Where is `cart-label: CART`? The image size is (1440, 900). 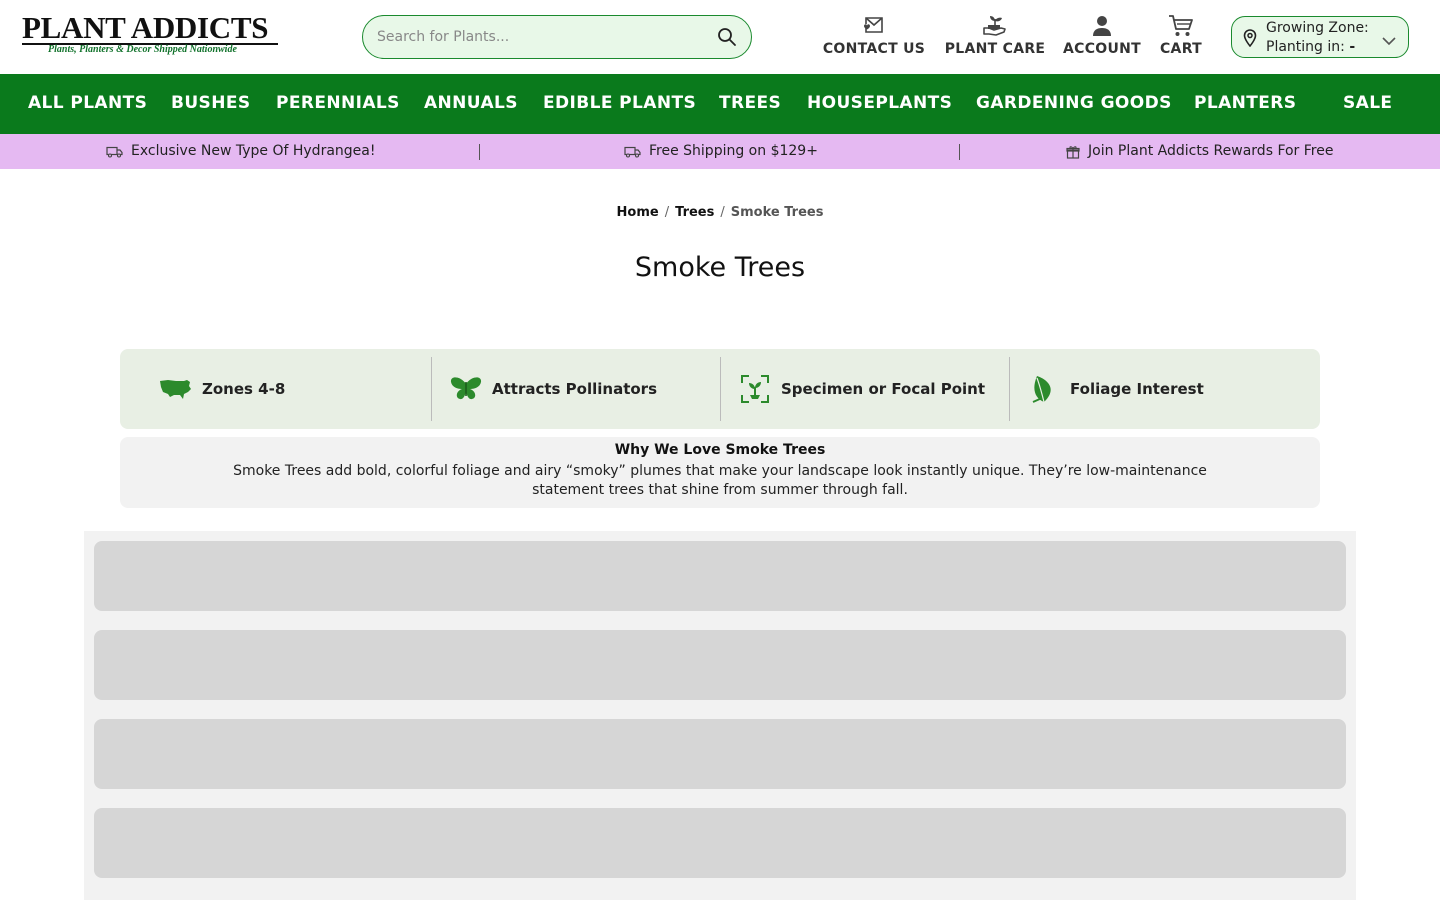 cart-label: CART is located at coordinates (1180, 49).